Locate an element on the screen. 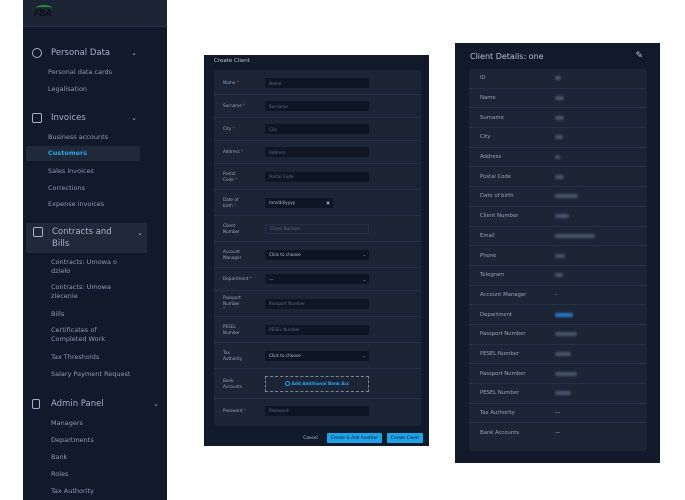 The height and width of the screenshot is (500, 685). input-password: Password is located at coordinates (317, 410).